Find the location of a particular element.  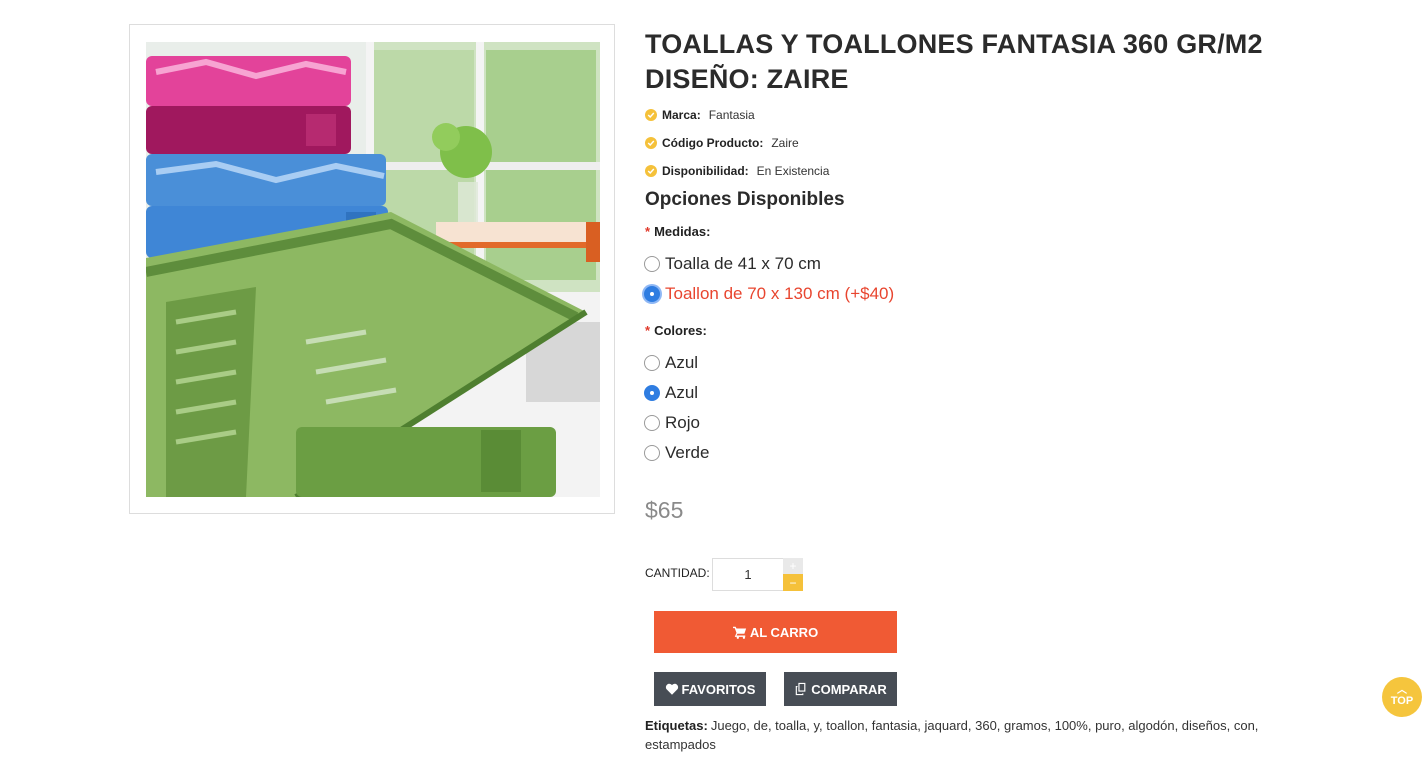

cart-icon is located at coordinates (739, 632).